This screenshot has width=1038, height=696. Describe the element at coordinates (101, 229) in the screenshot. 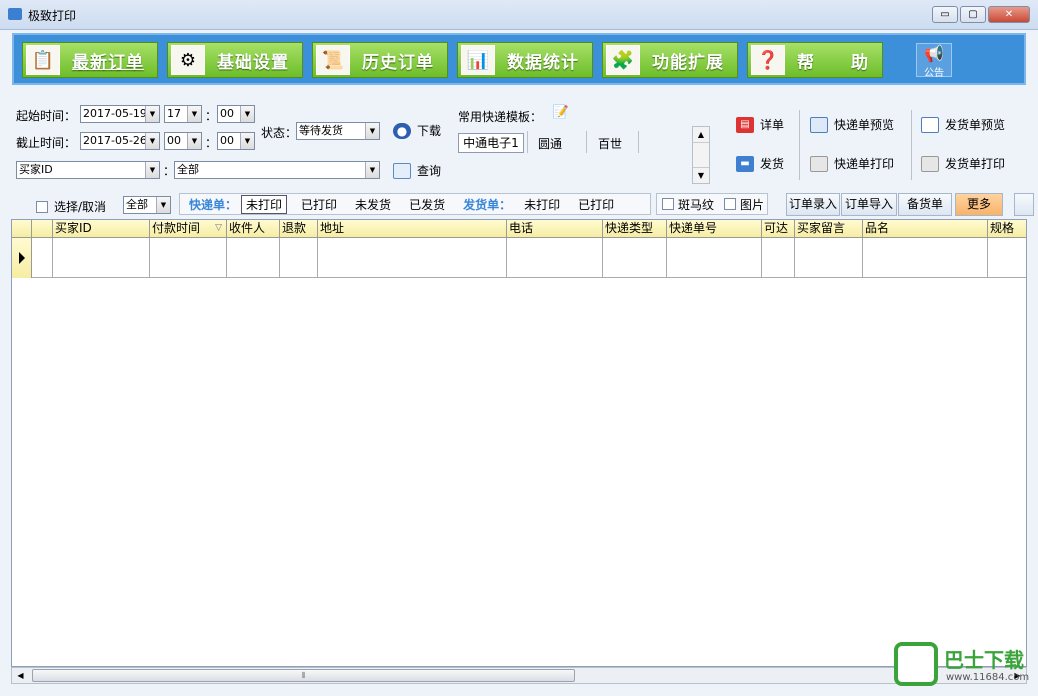

I see `column-header: 买家ID` at that location.